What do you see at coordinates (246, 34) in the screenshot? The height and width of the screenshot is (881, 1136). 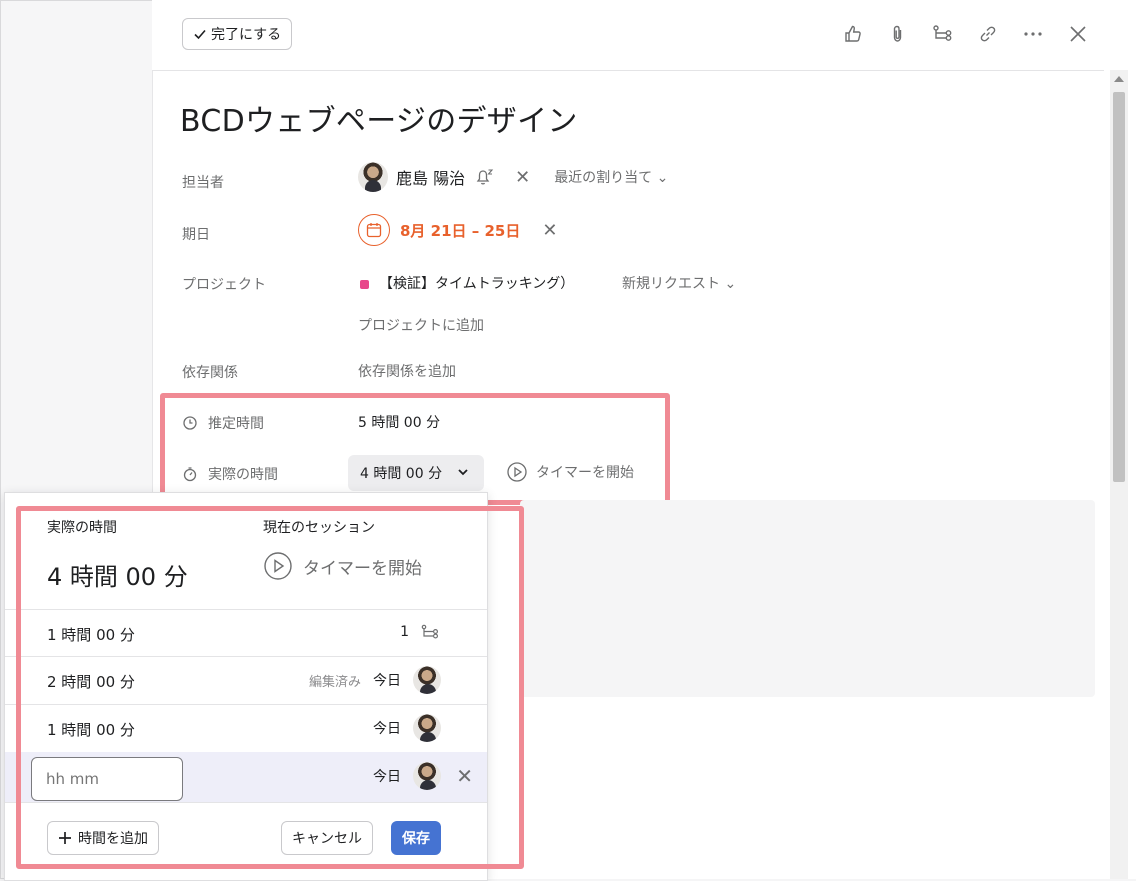 I see `mark-complete-label: 完了にする` at bounding box center [246, 34].